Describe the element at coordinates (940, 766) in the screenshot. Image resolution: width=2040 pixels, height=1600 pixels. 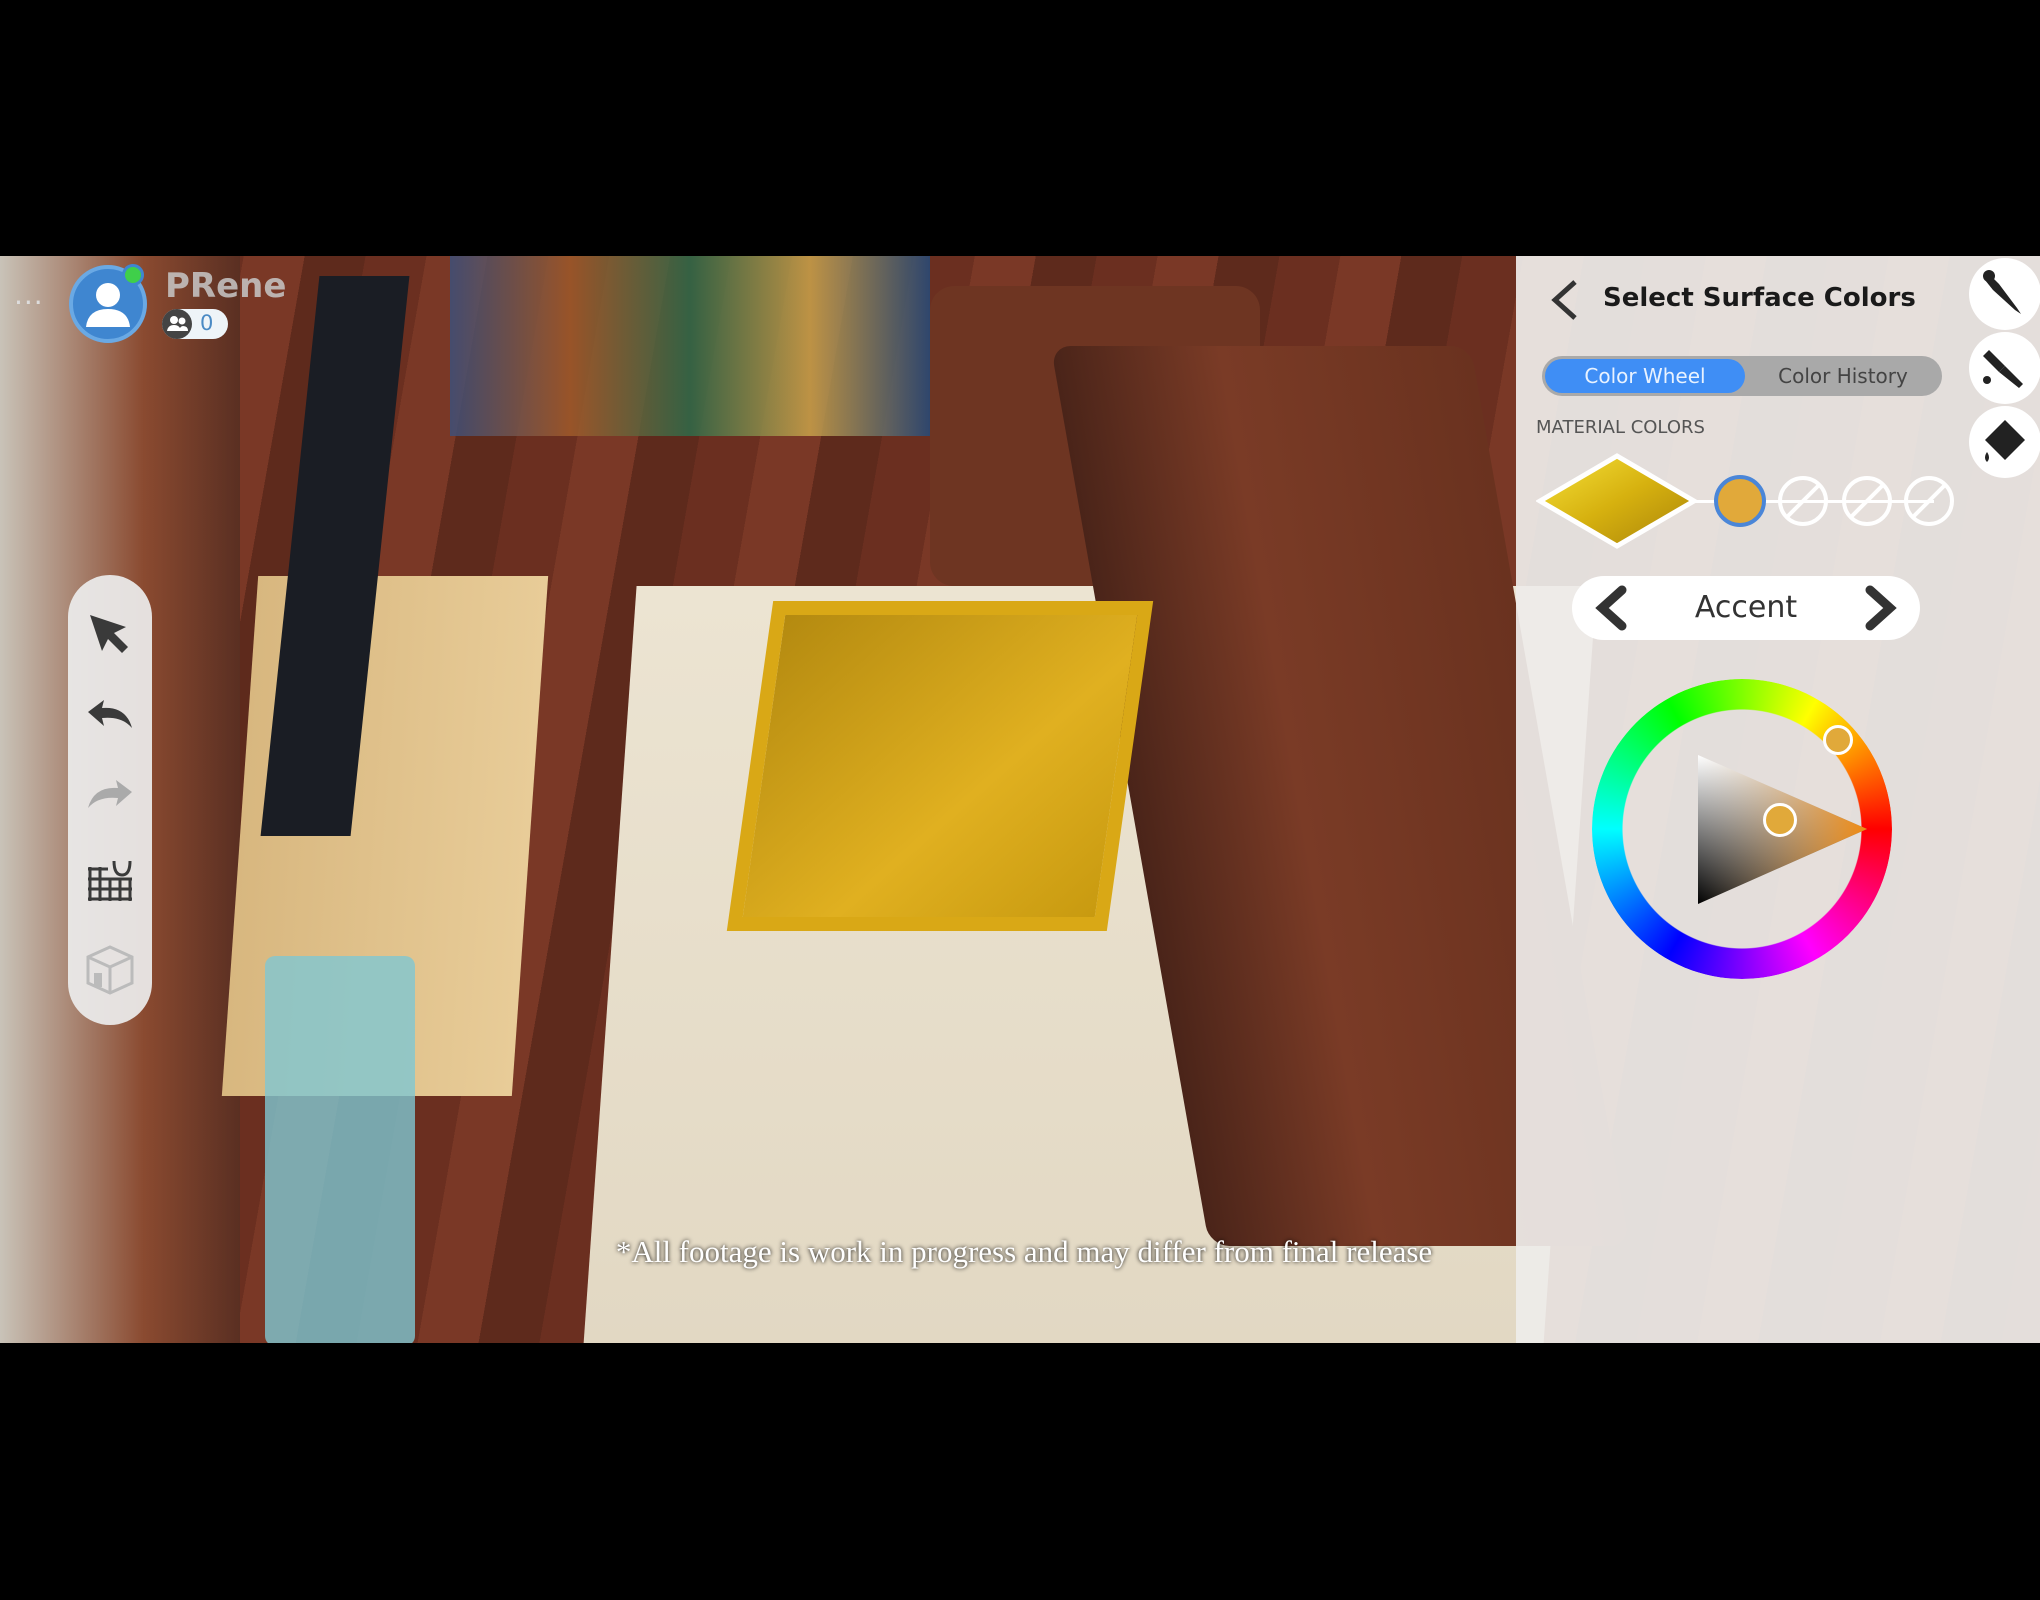
I see `coffee-table-selected` at that location.